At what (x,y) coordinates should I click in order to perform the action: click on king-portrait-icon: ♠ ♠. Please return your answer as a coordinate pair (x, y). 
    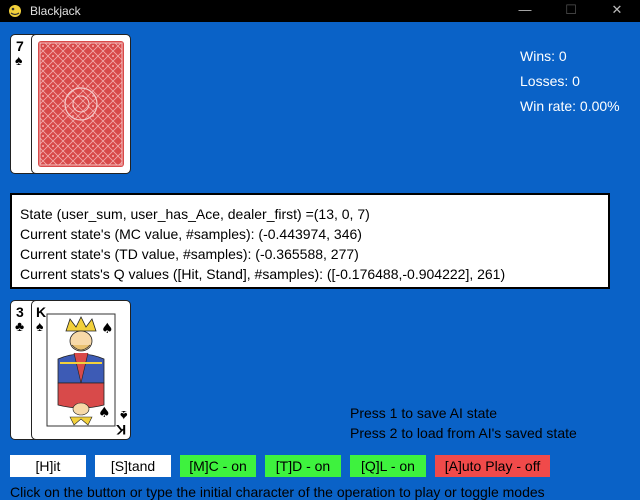
    Looking at the image, I should click on (81, 370).